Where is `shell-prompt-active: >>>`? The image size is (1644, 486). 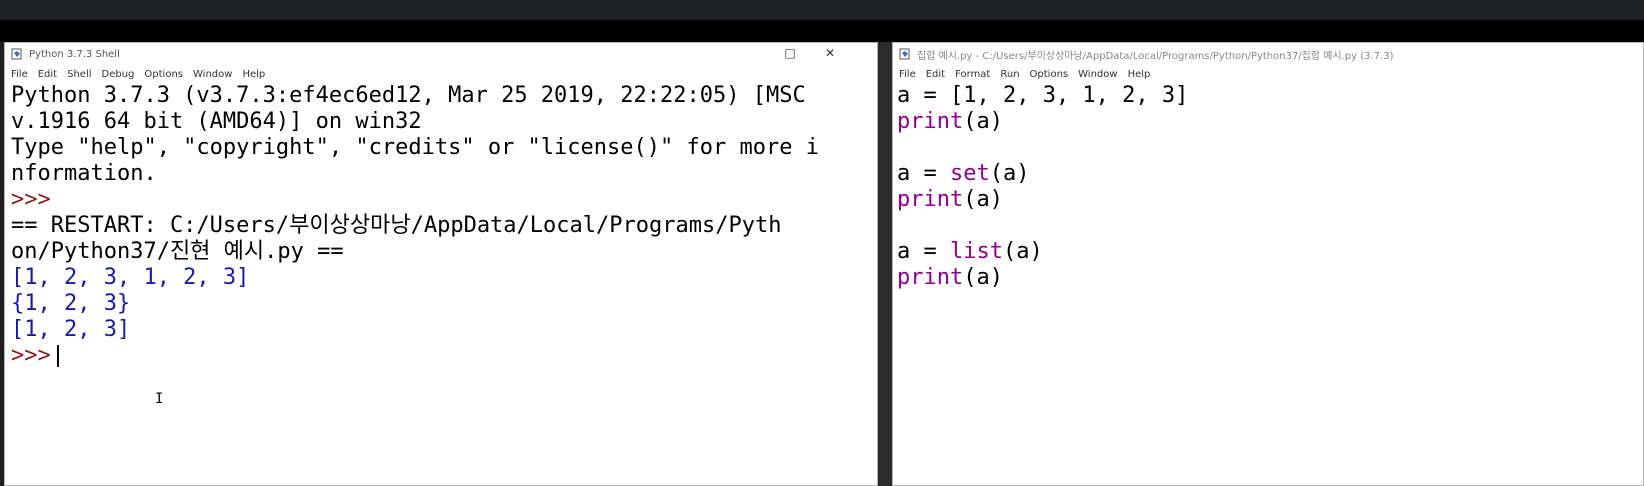
shell-prompt-active: >>> is located at coordinates (31, 355).